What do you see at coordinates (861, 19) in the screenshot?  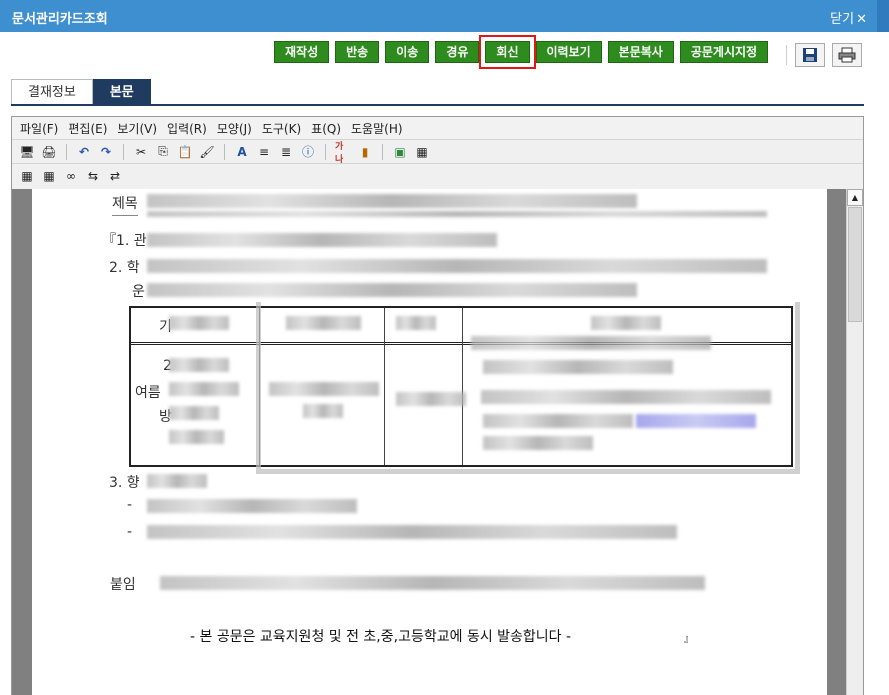 I see `close-icon: ✕` at bounding box center [861, 19].